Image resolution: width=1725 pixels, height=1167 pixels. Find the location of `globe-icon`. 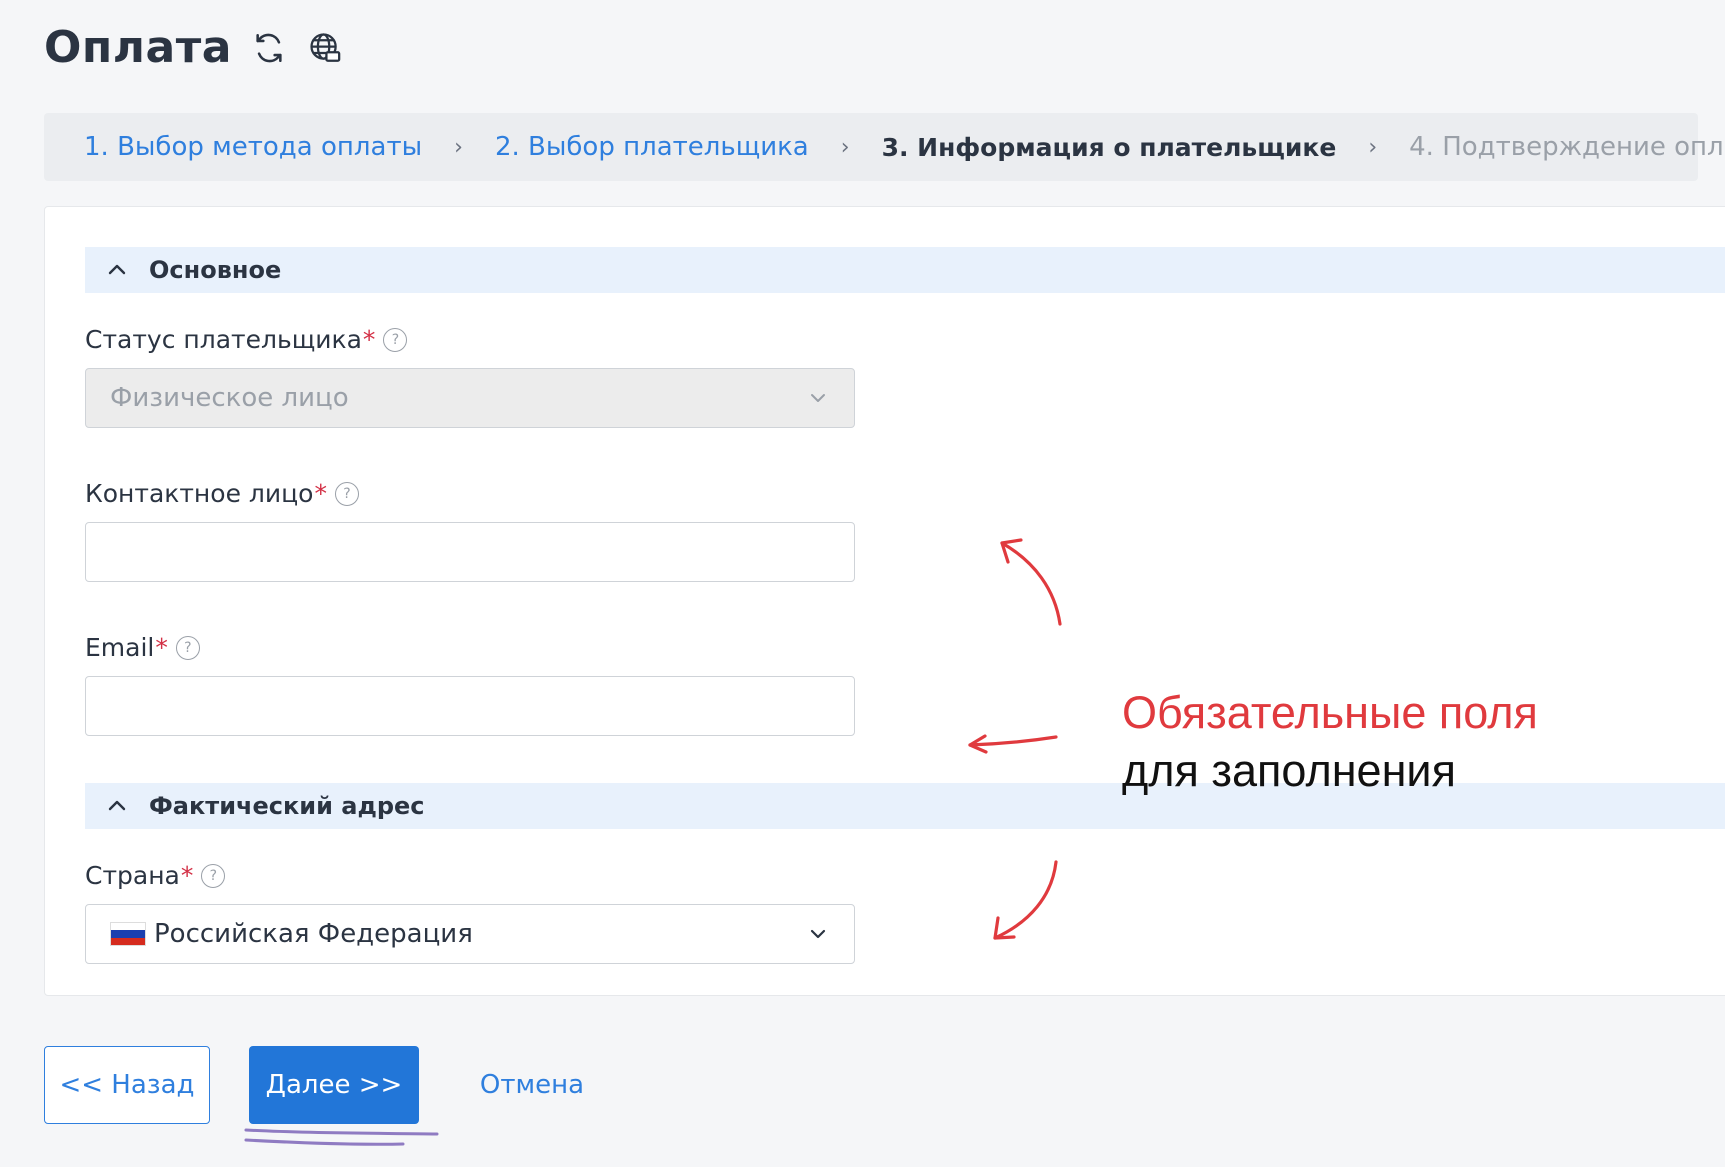

globe-icon is located at coordinates (325, 48).